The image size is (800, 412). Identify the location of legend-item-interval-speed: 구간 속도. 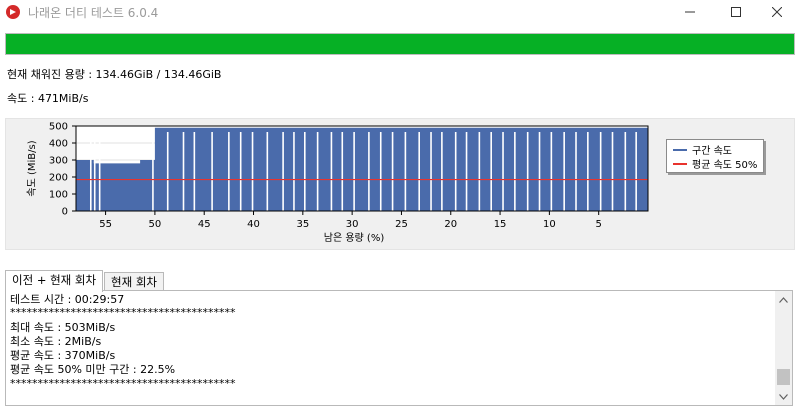
(702, 150).